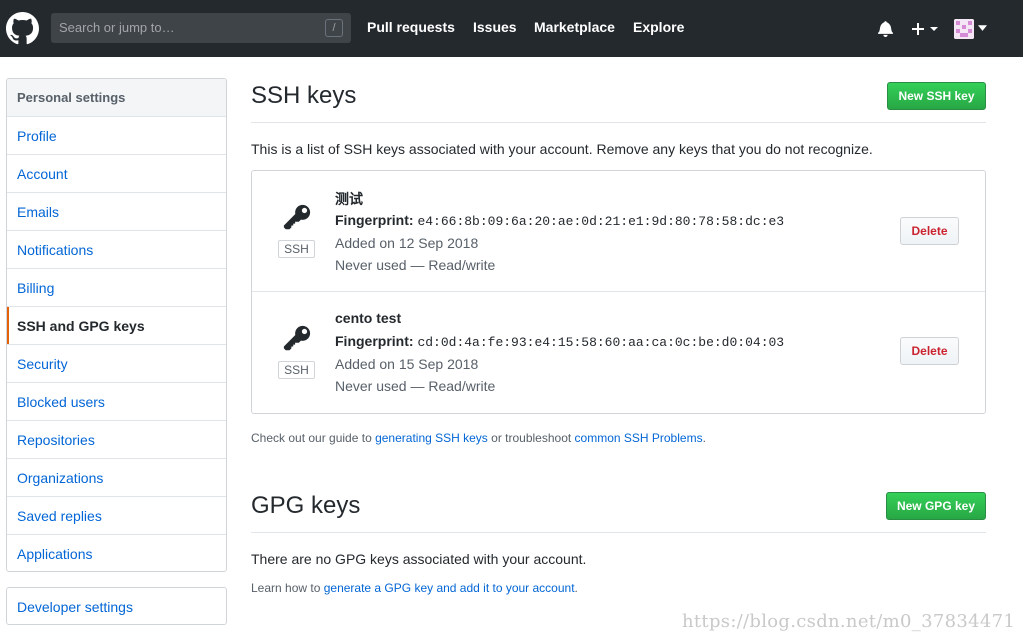 The image size is (1023, 642). What do you see at coordinates (116, 478) in the screenshot?
I see `sidebar-item-organizations: Organizations` at bounding box center [116, 478].